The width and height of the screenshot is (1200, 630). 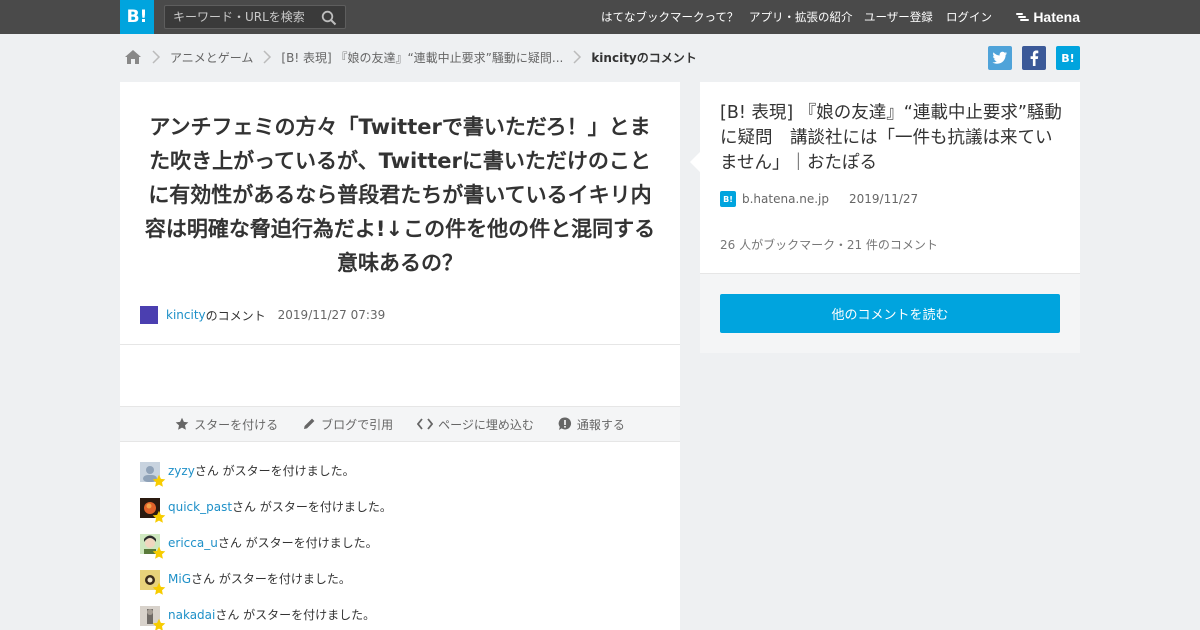 I want to click on embed-button: ページに埋め込む, so click(x=475, y=424).